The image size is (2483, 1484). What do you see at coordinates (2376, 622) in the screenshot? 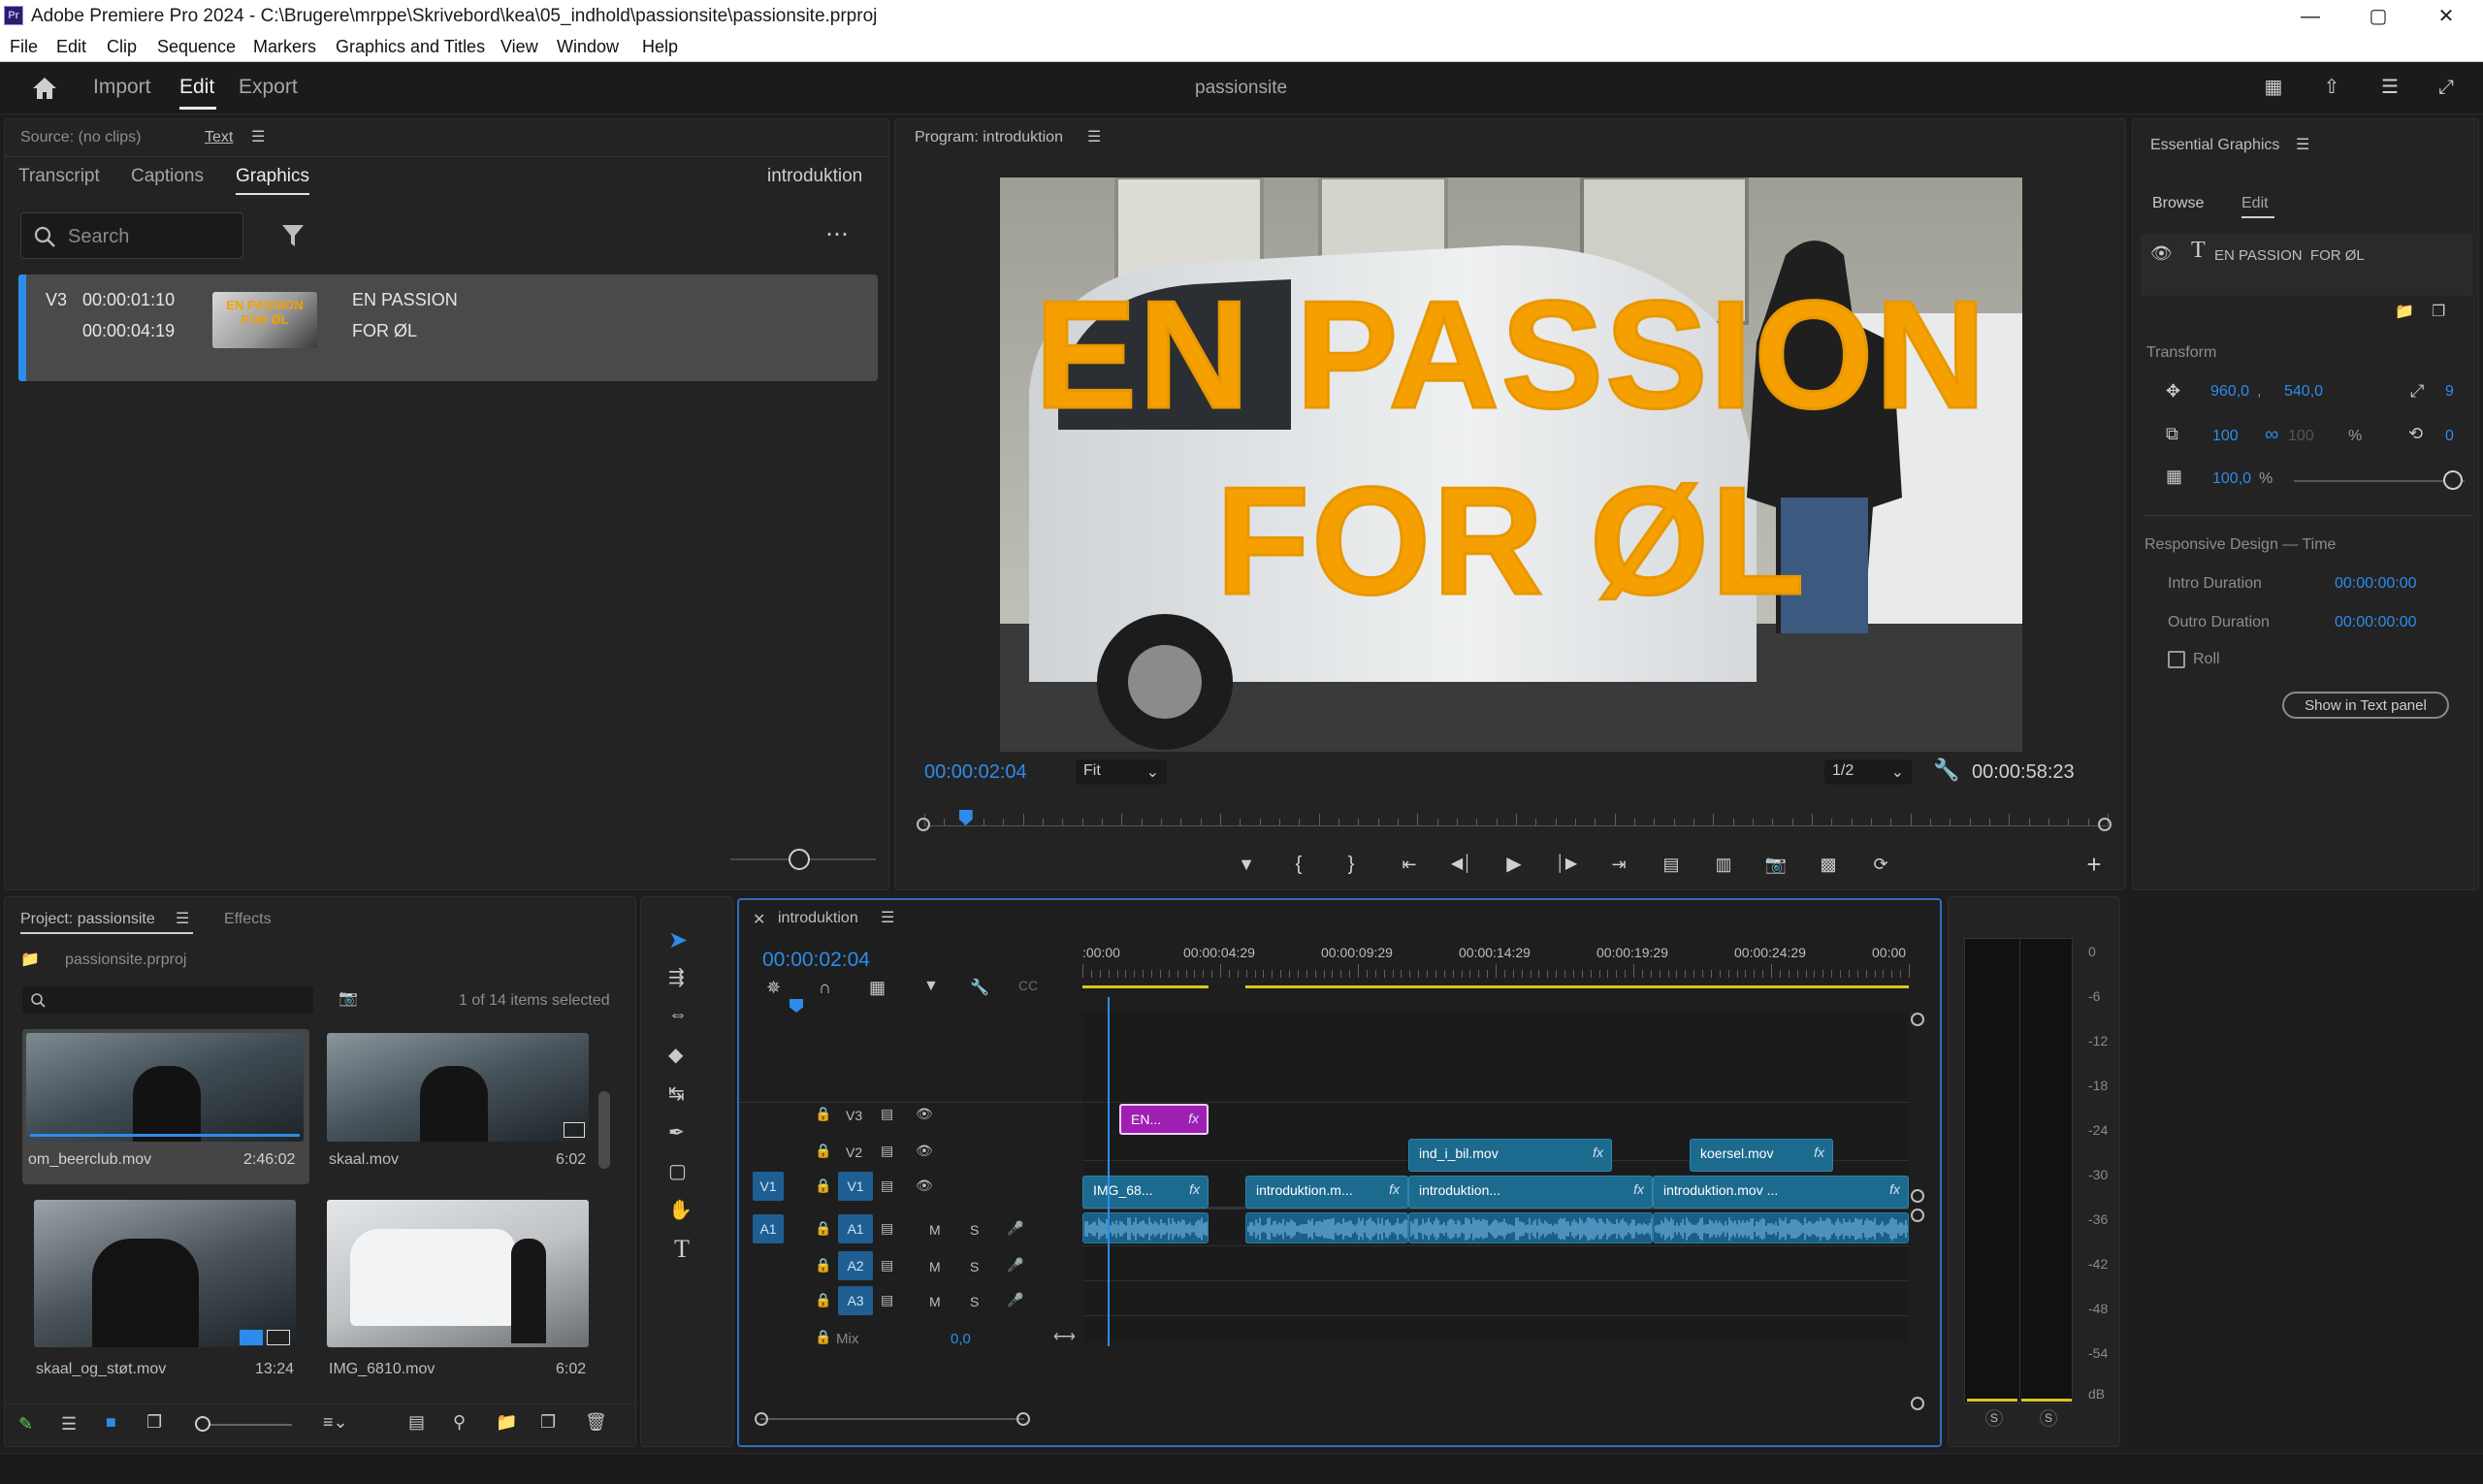
I see `outro-duration-value: 00:00:00:00` at bounding box center [2376, 622].